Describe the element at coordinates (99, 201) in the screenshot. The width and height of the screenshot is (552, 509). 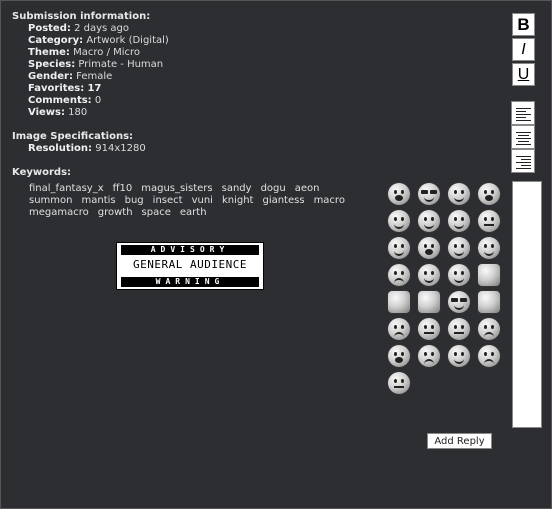
I see `keyword-link: mantis` at that location.